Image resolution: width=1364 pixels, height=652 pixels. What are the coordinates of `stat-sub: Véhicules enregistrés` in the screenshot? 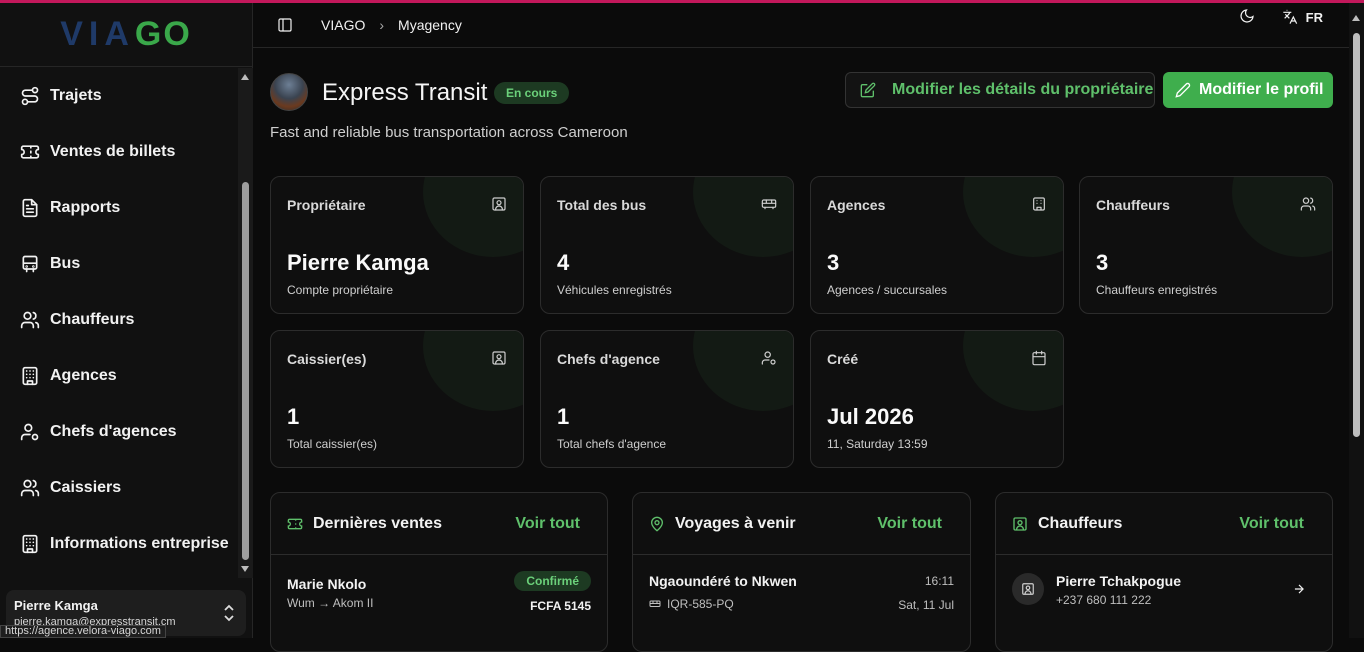 It's located at (614, 290).